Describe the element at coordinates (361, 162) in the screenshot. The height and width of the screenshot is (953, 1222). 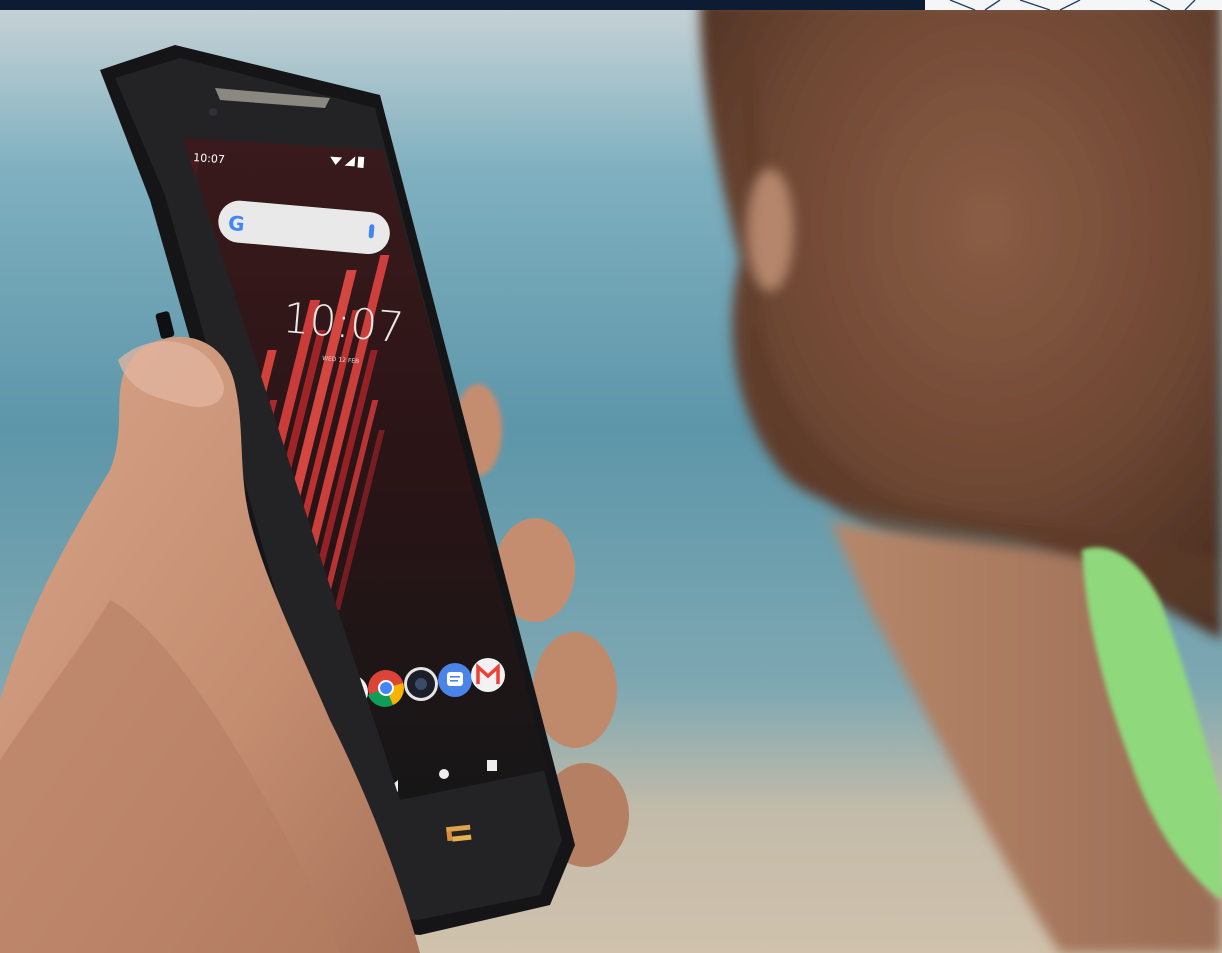
I see `battery-icon` at that location.